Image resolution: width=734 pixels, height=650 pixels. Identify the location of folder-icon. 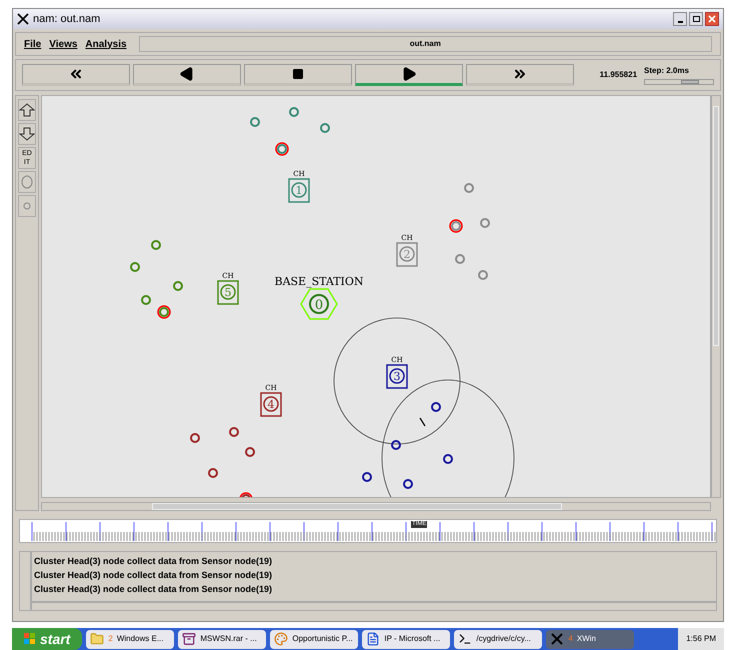
(97, 639).